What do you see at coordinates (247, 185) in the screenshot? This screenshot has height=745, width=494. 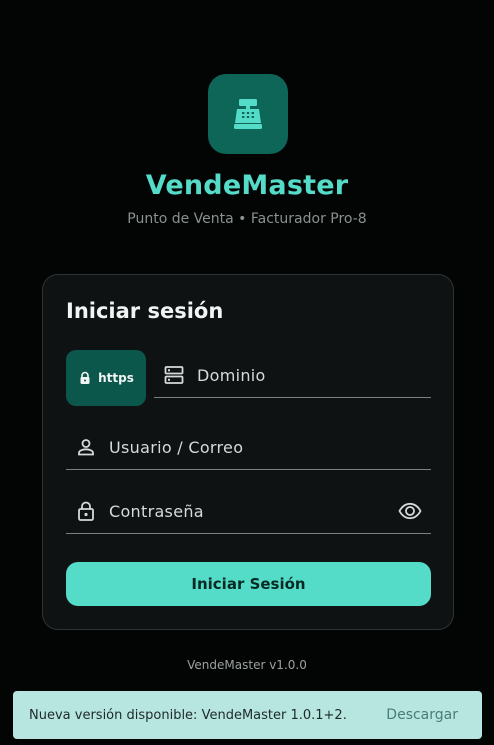 I see `app-title: VendeMaster` at bounding box center [247, 185].